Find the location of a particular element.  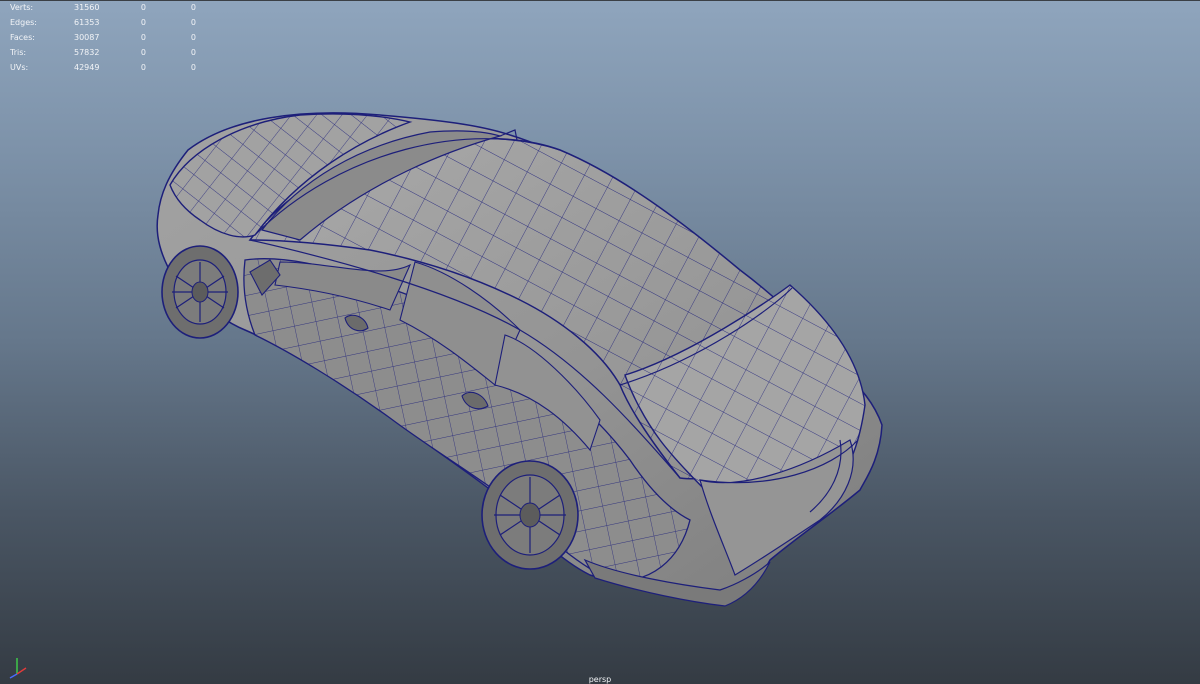

axis-x-line is located at coordinates (21, 671).